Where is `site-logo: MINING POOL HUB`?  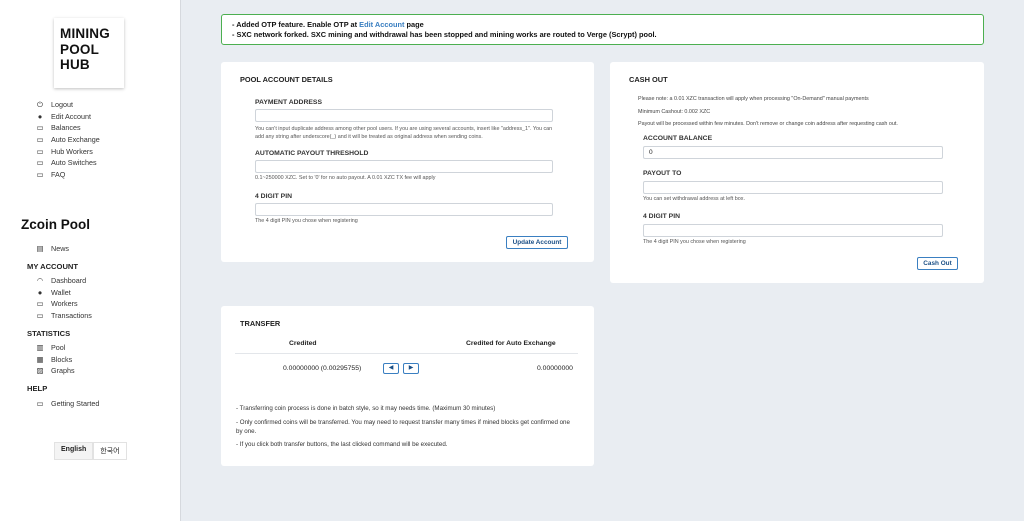
site-logo: MINING POOL HUB is located at coordinates (89, 53).